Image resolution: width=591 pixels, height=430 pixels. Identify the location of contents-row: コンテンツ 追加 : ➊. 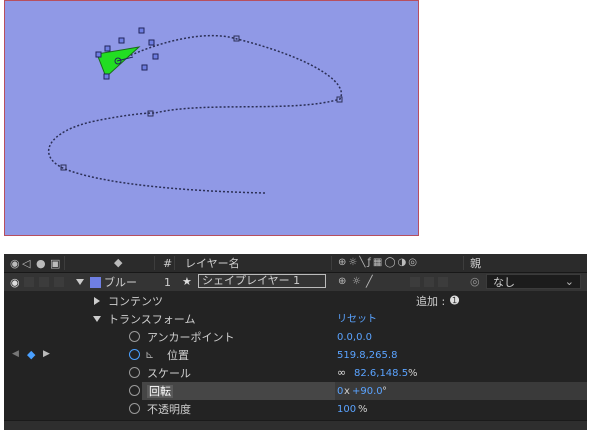
(295, 301).